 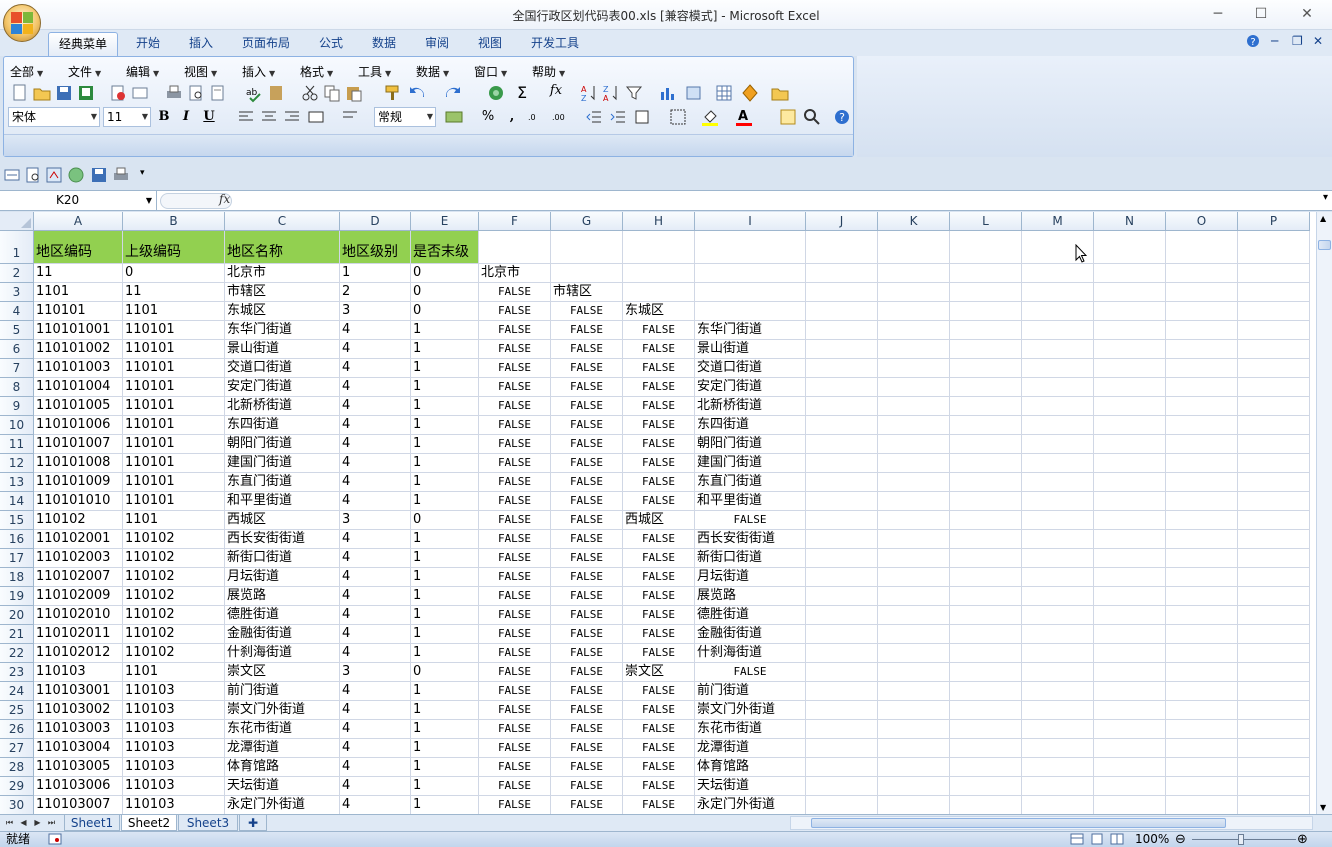 I want to click on cell-i, so click(x=750, y=273).